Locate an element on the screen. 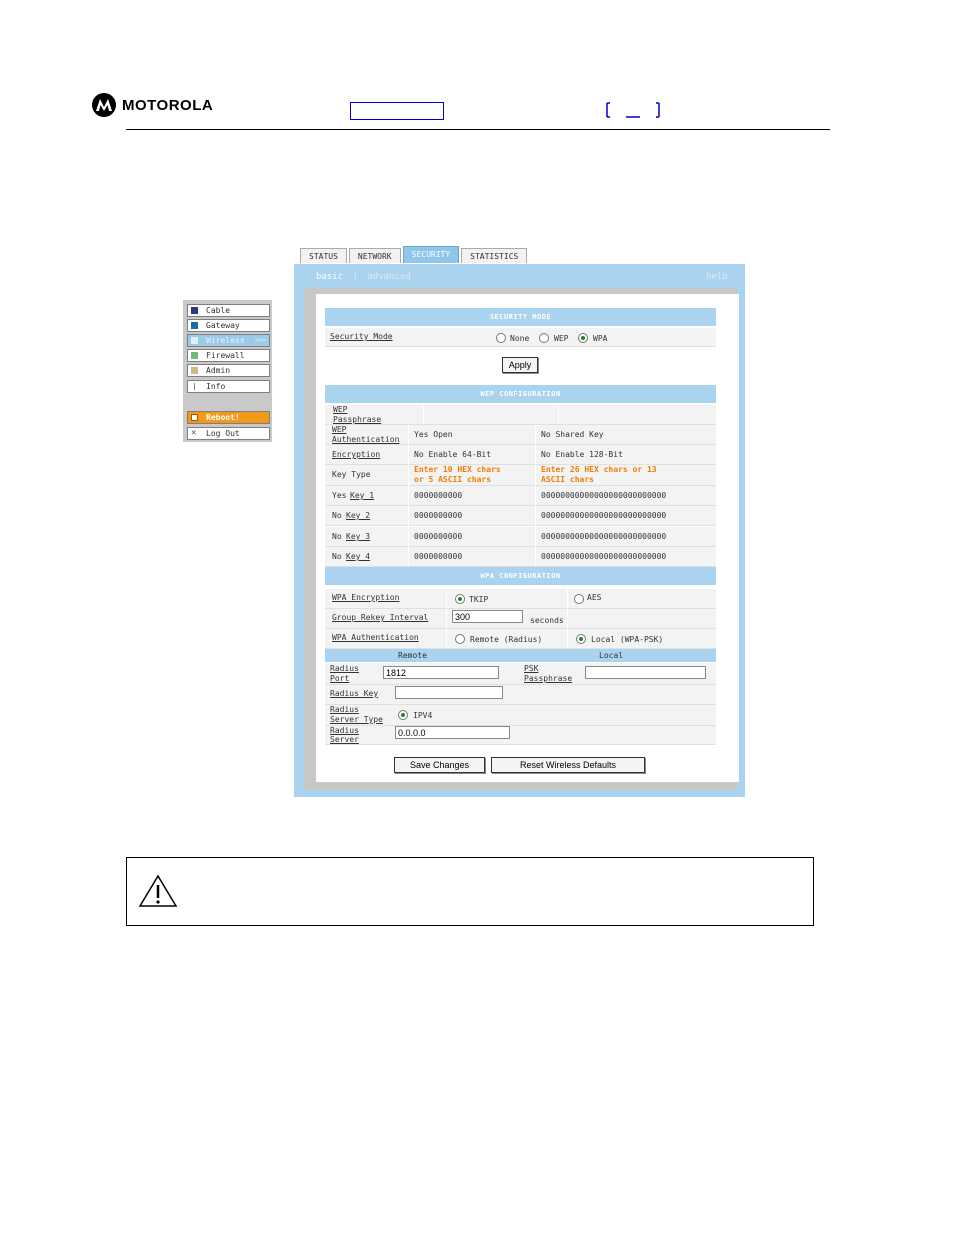 This screenshot has width=954, height=1235. remote-column-title: Remote is located at coordinates (412, 655).